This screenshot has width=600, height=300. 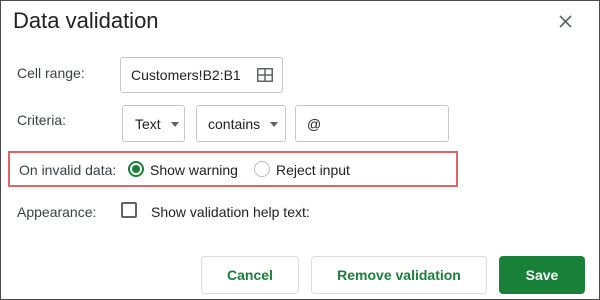 I want to click on cell-range-label: Cell range:, so click(x=51, y=73).